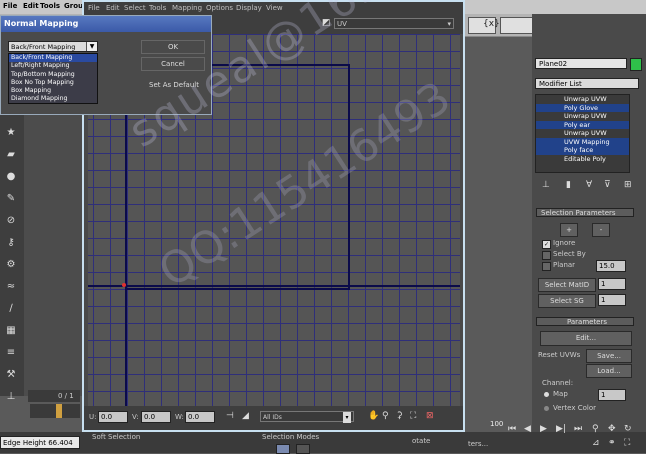  I want to click on select-sg-button: Select SG, so click(567, 301).